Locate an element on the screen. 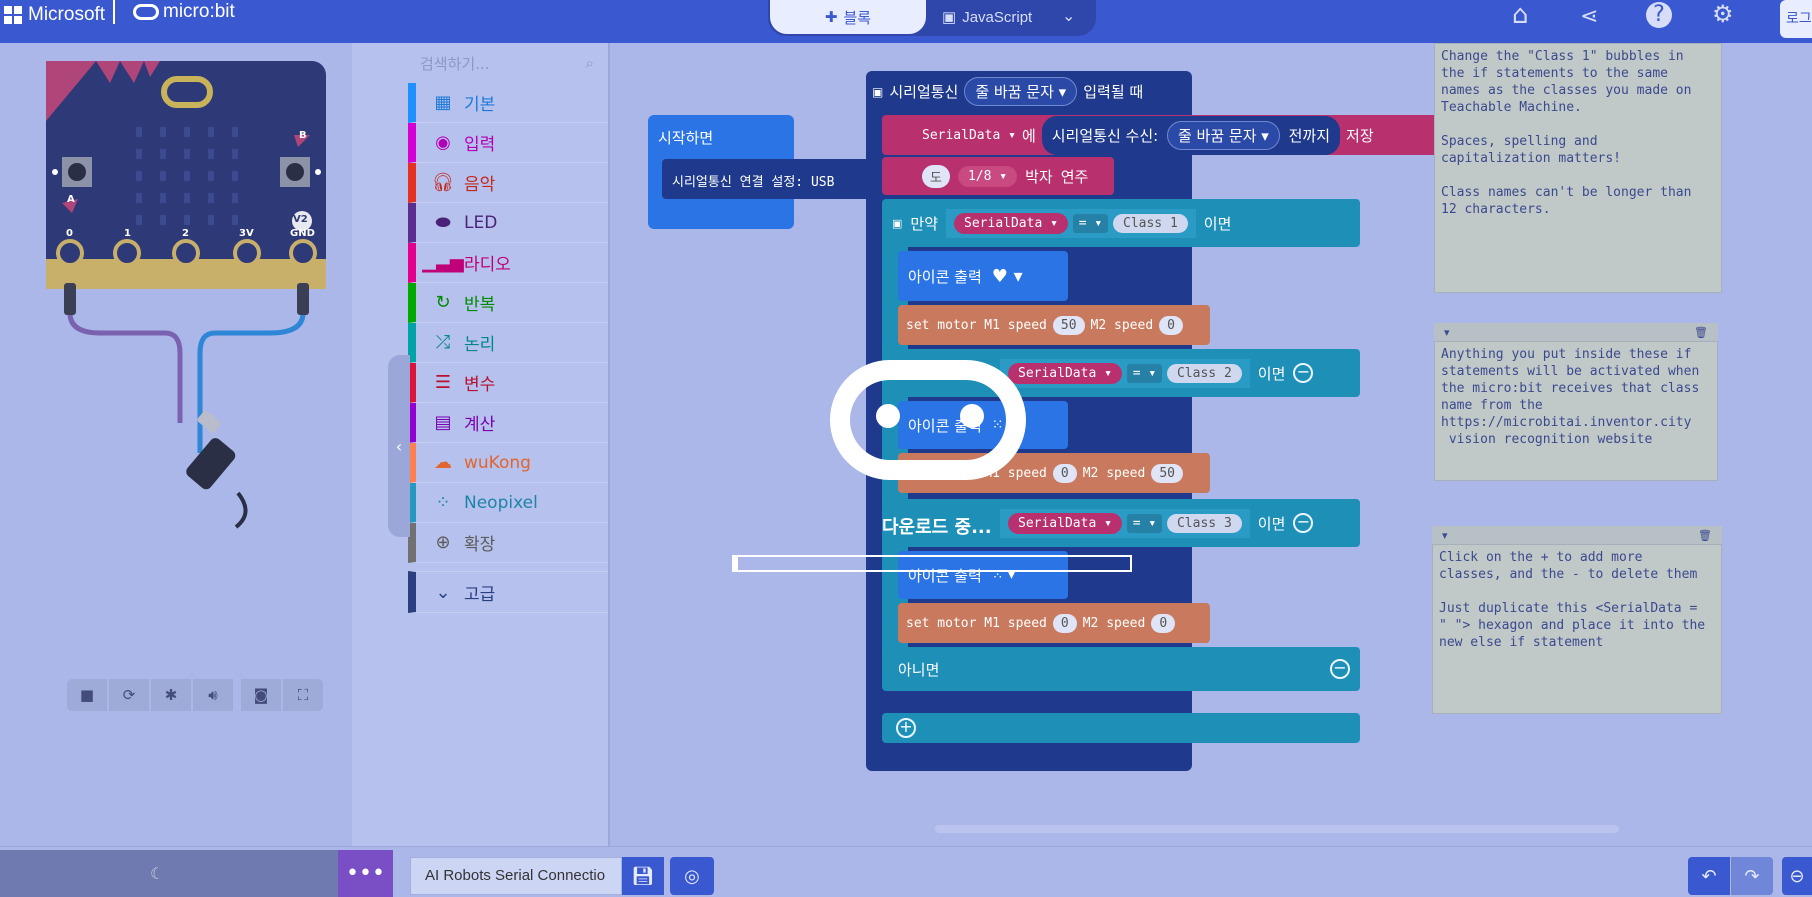 The width and height of the screenshot is (1812, 897). more-options-button: ••• is located at coordinates (365, 873).